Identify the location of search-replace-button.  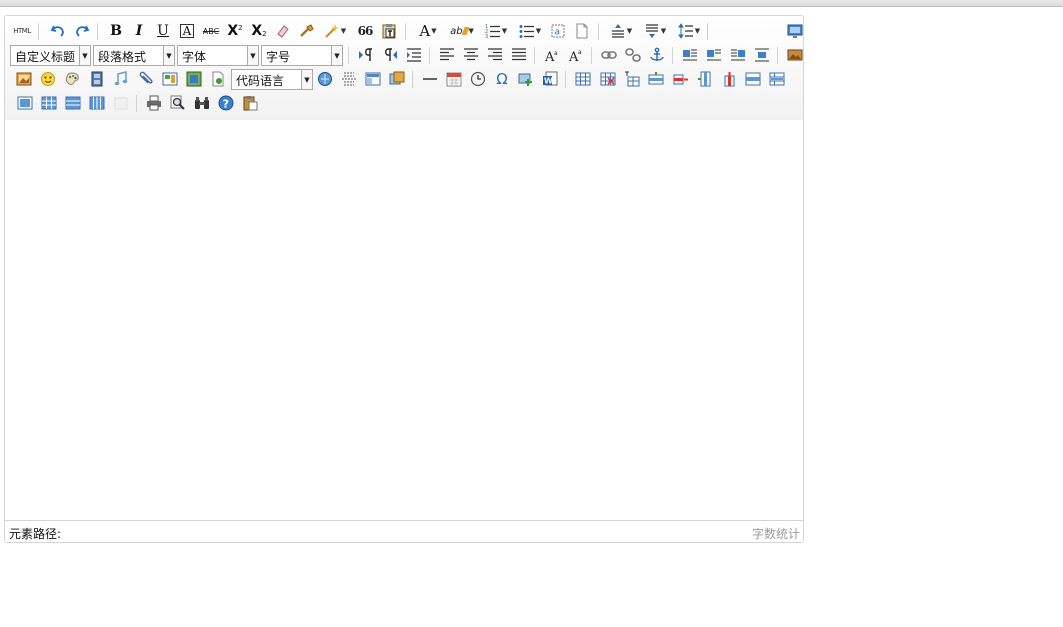
(202, 103).